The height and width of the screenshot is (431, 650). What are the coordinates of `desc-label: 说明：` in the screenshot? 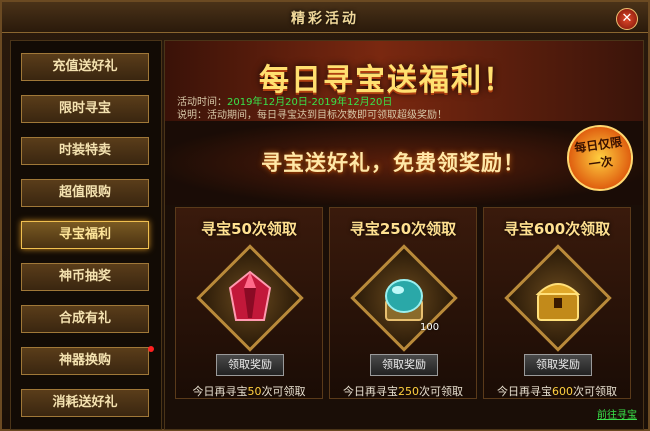 It's located at (192, 115).